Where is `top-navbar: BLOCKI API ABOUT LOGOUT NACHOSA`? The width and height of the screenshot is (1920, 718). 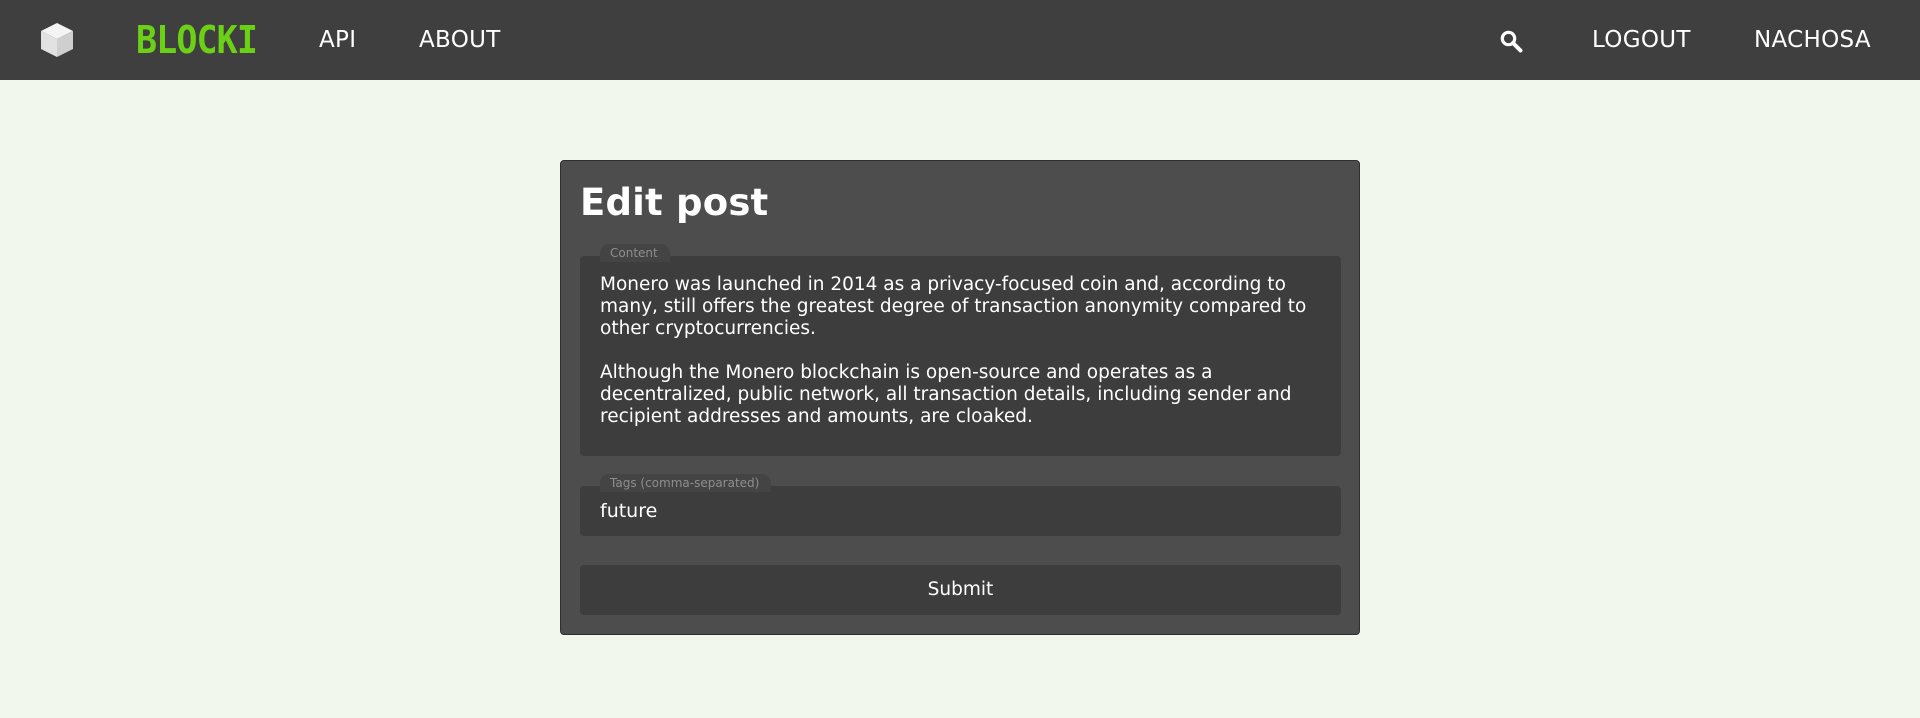
top-navbar: BLOCKI API ABOUT LOGOUT NACHOSA is located at coordinates (960, 40).